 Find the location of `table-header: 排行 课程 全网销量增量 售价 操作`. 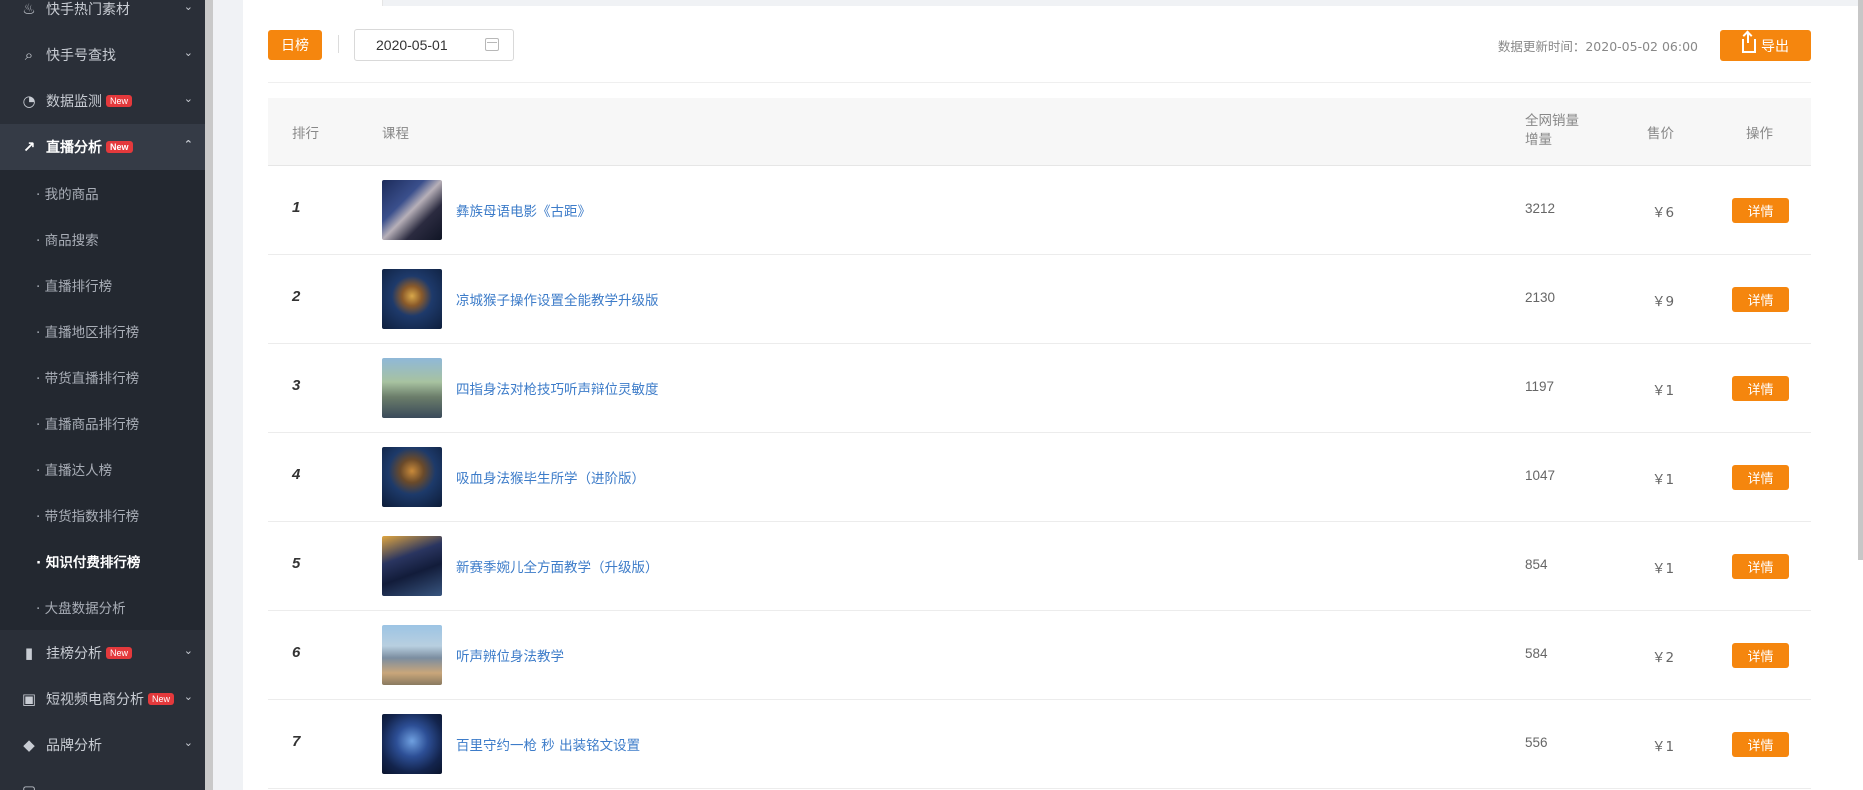

table-header: 排行 课程 全网销量增量 售价 操作 is located at coordinates (1039, 132).